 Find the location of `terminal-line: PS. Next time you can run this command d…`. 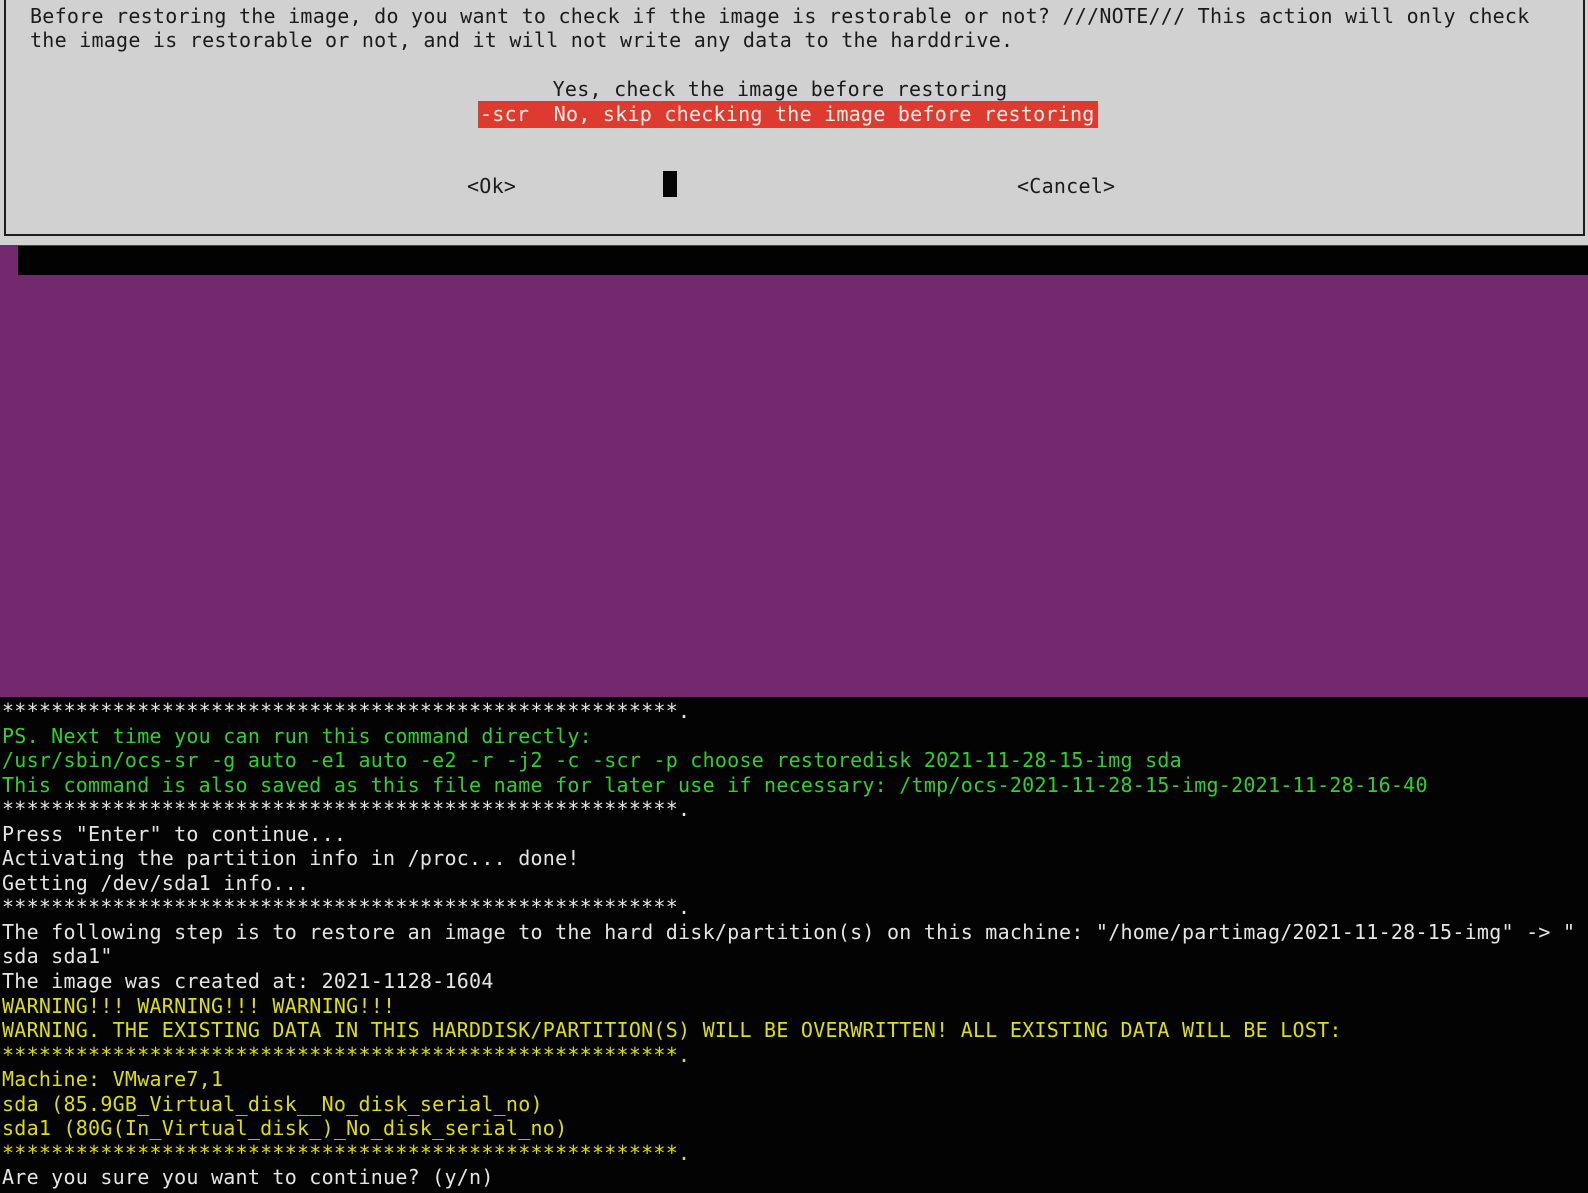

terminal-line: PS. Next time you can run this command d… is located at coordinates (297, 735).